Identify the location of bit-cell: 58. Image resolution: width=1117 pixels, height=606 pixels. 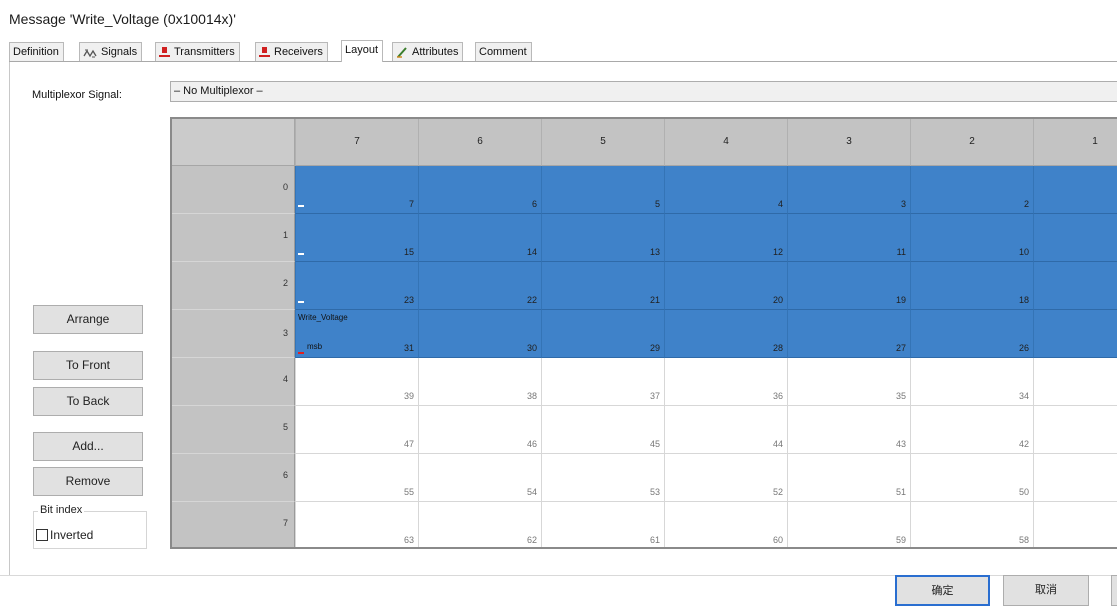
(971, 524).